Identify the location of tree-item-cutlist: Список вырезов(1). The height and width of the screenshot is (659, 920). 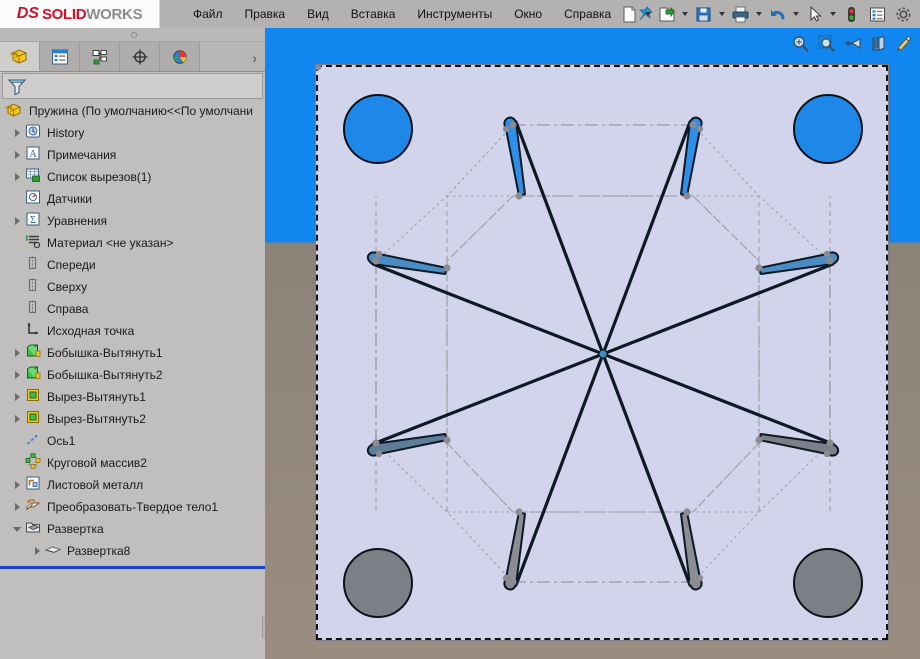
(132, 177).